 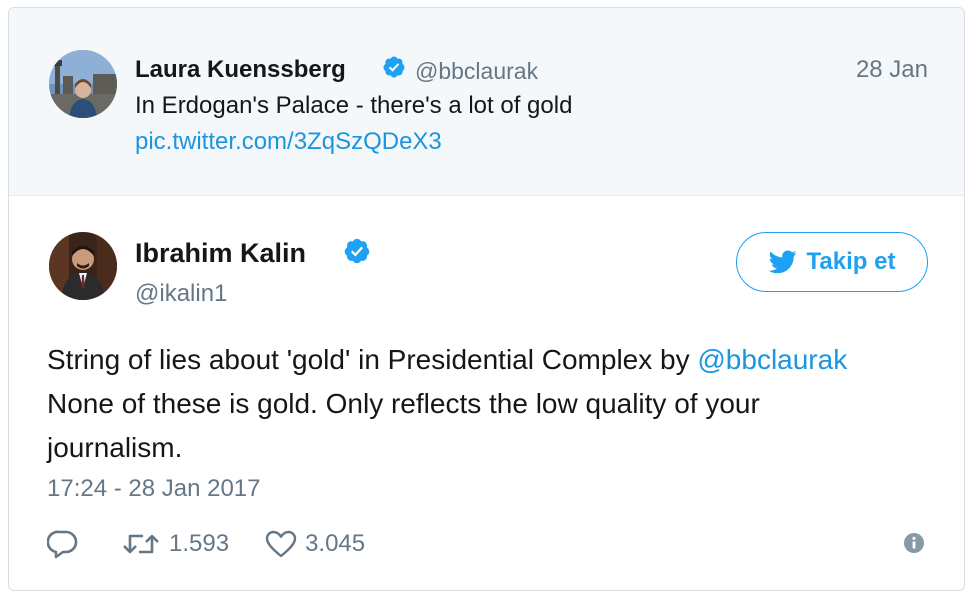 What do you see at coordinates (240, 70) in the screenshot?
I see `quoted-author-name: Laura Kuenssberg` at bounding box center [240, 70].